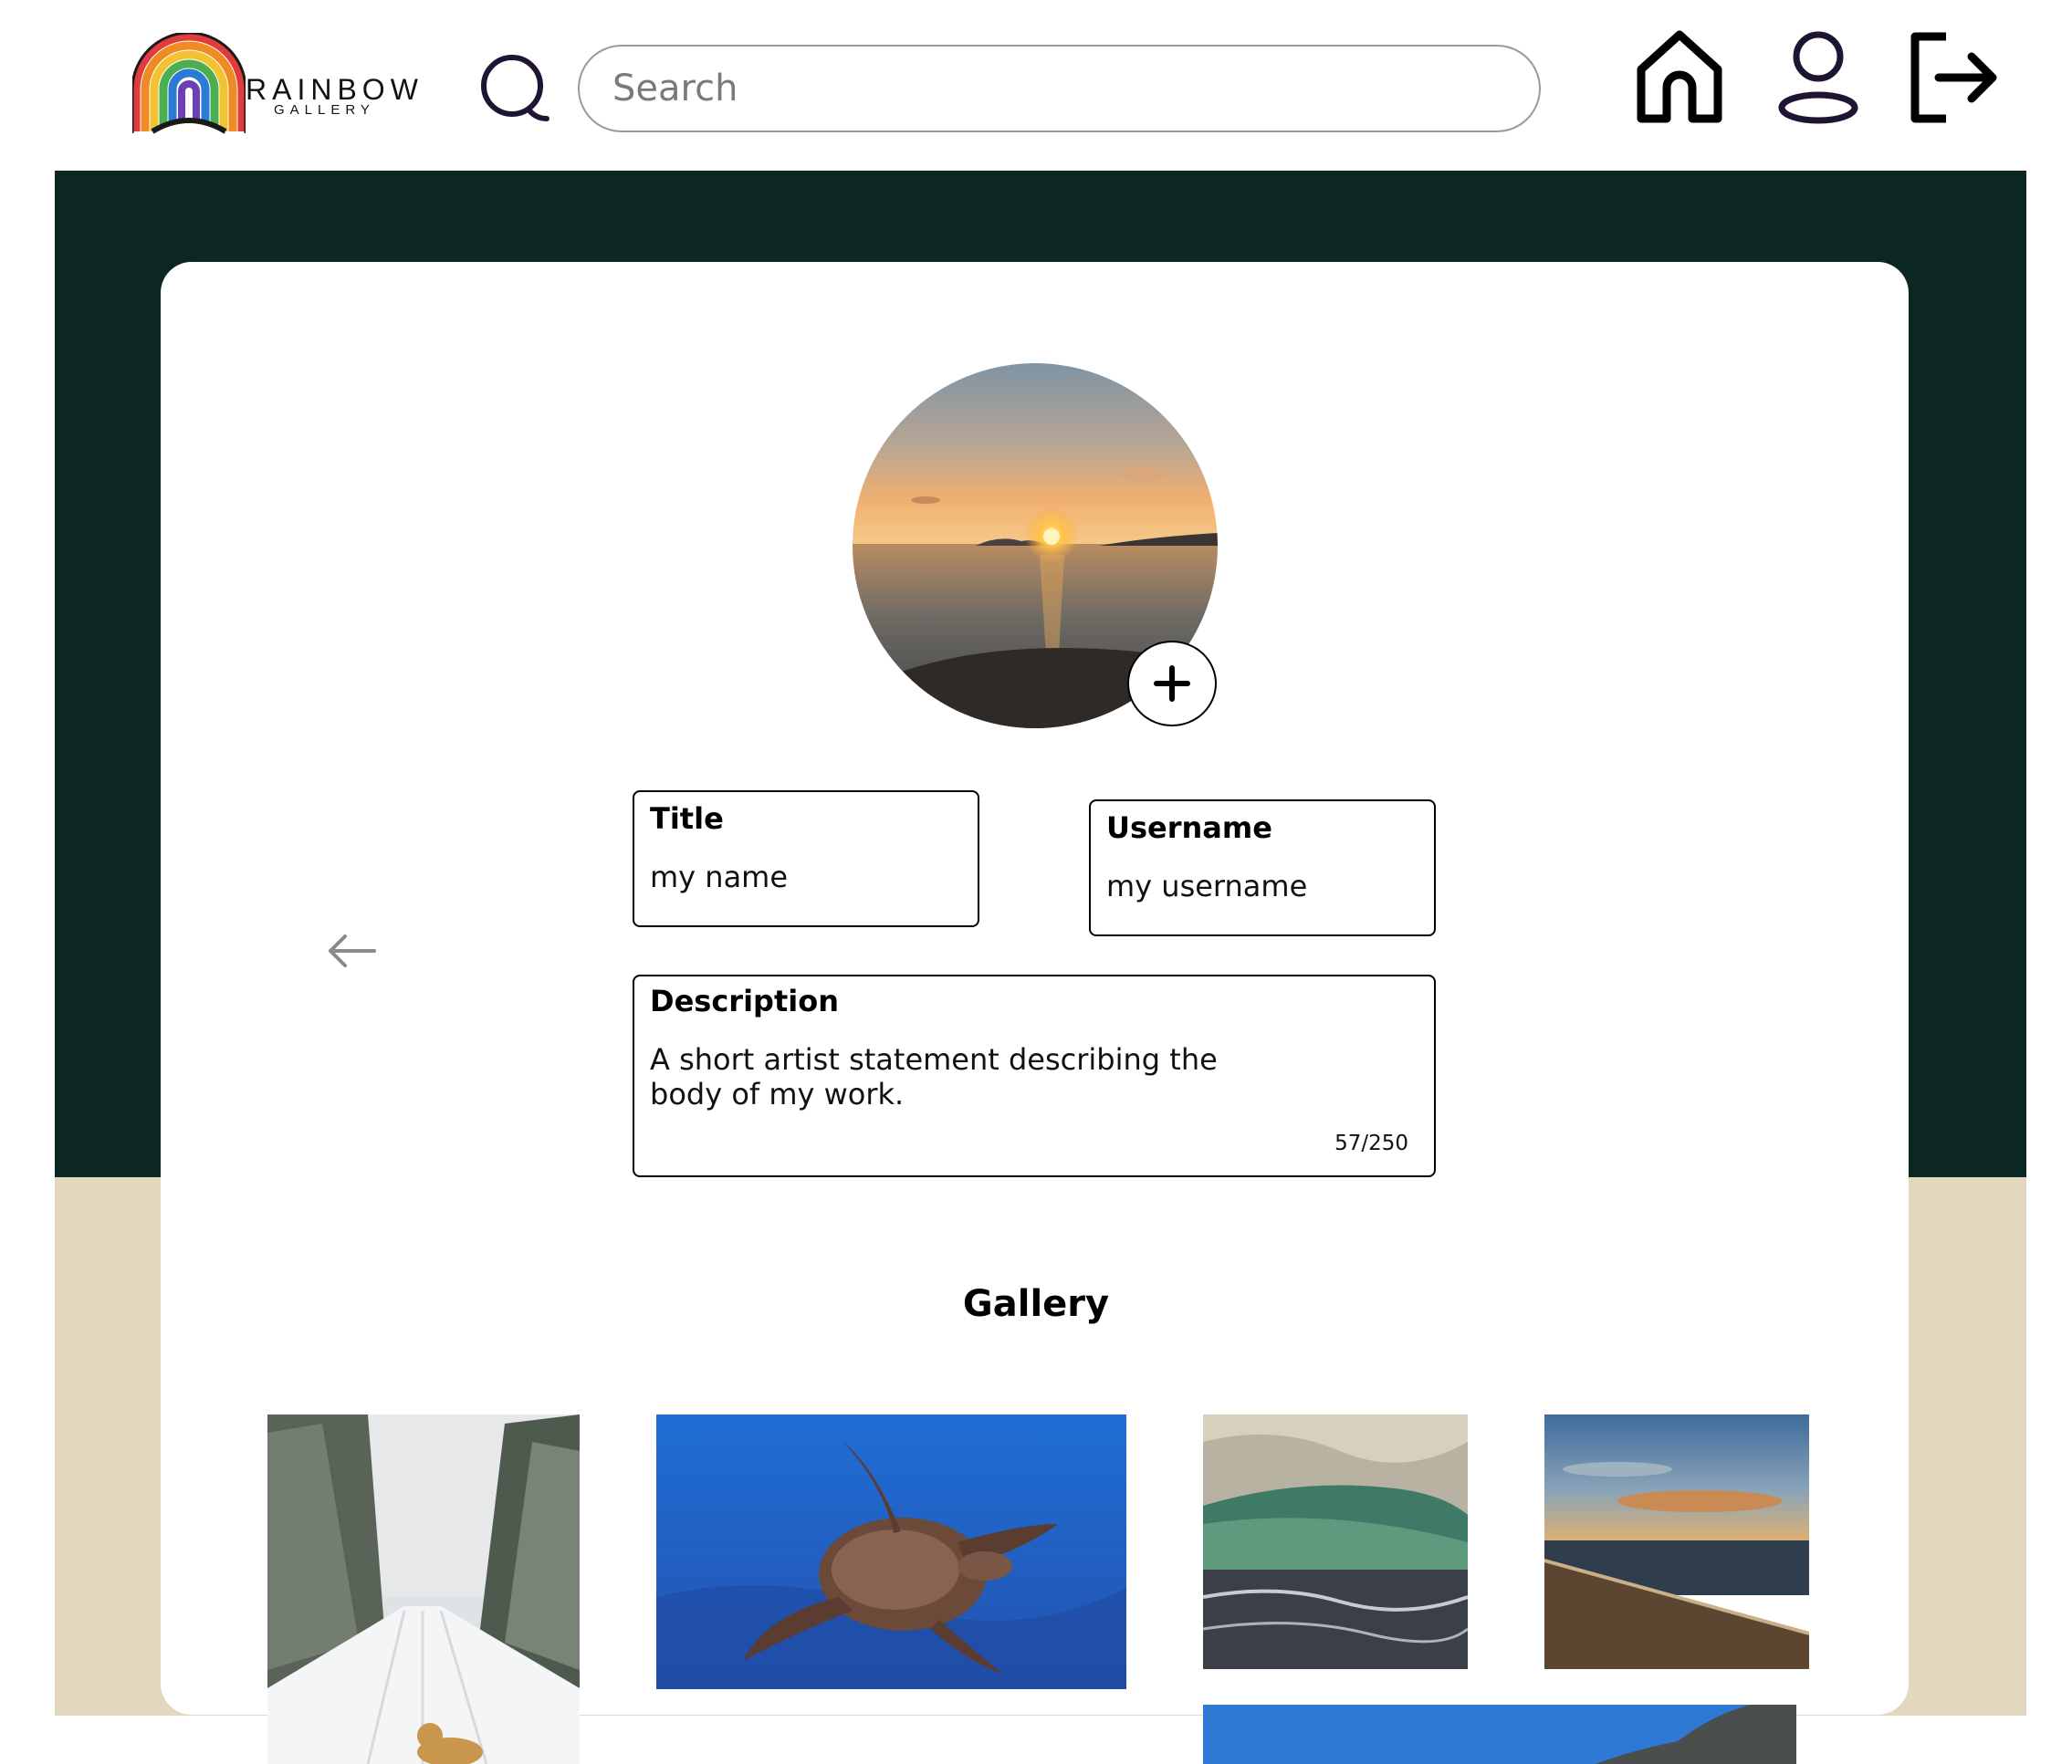 This screenshot has height=1764, width=2072. Describe the element at coordinates (1676, 1541) in the screenshot. I see `gallery-image-beach-sunset` at that location.